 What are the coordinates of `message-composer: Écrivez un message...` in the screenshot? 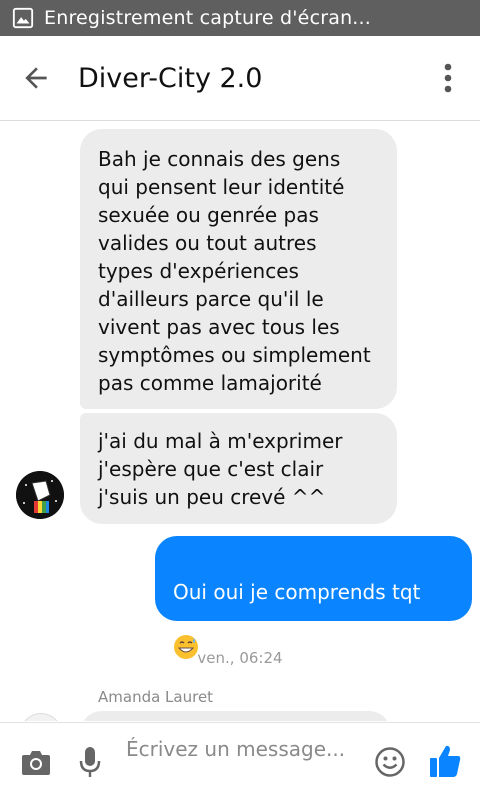 It's located at (240, 761).